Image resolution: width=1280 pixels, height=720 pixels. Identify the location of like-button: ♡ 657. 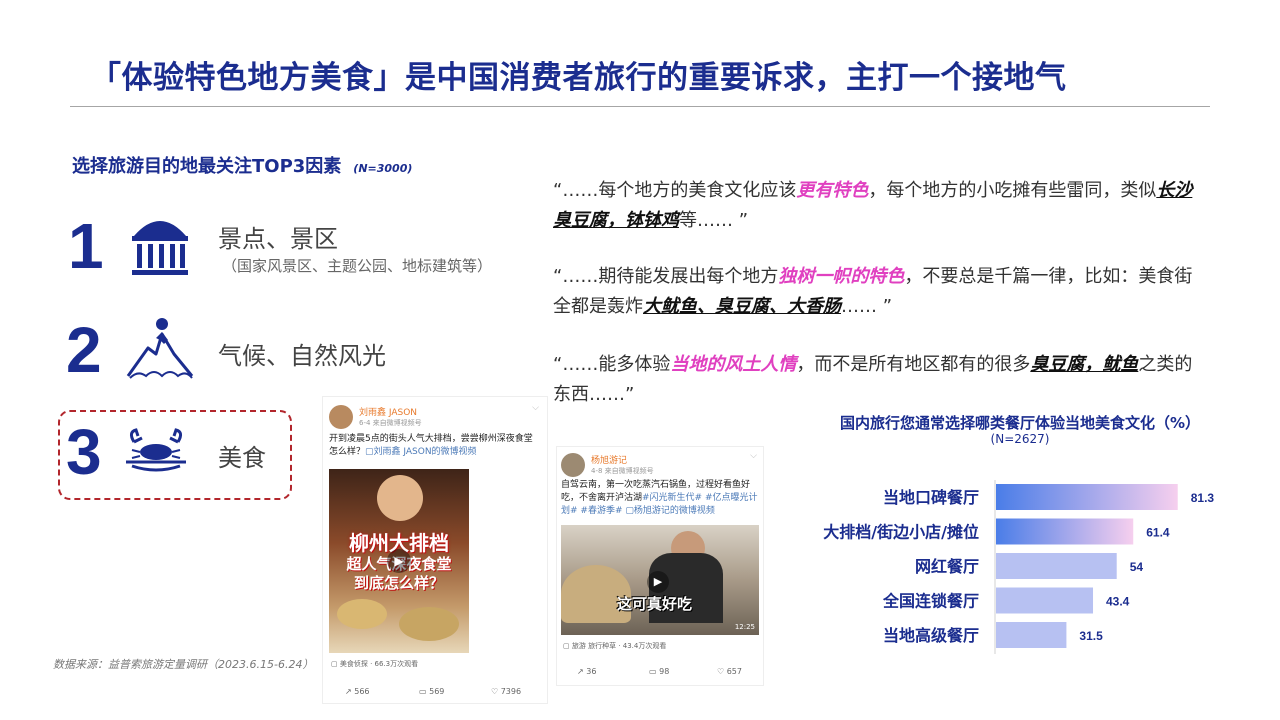
(729, 671).